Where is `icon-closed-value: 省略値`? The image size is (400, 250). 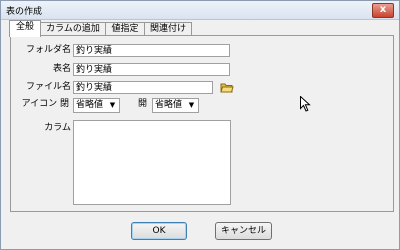 icon-closed-value: 省略値 is located at coordinates (90, 105).